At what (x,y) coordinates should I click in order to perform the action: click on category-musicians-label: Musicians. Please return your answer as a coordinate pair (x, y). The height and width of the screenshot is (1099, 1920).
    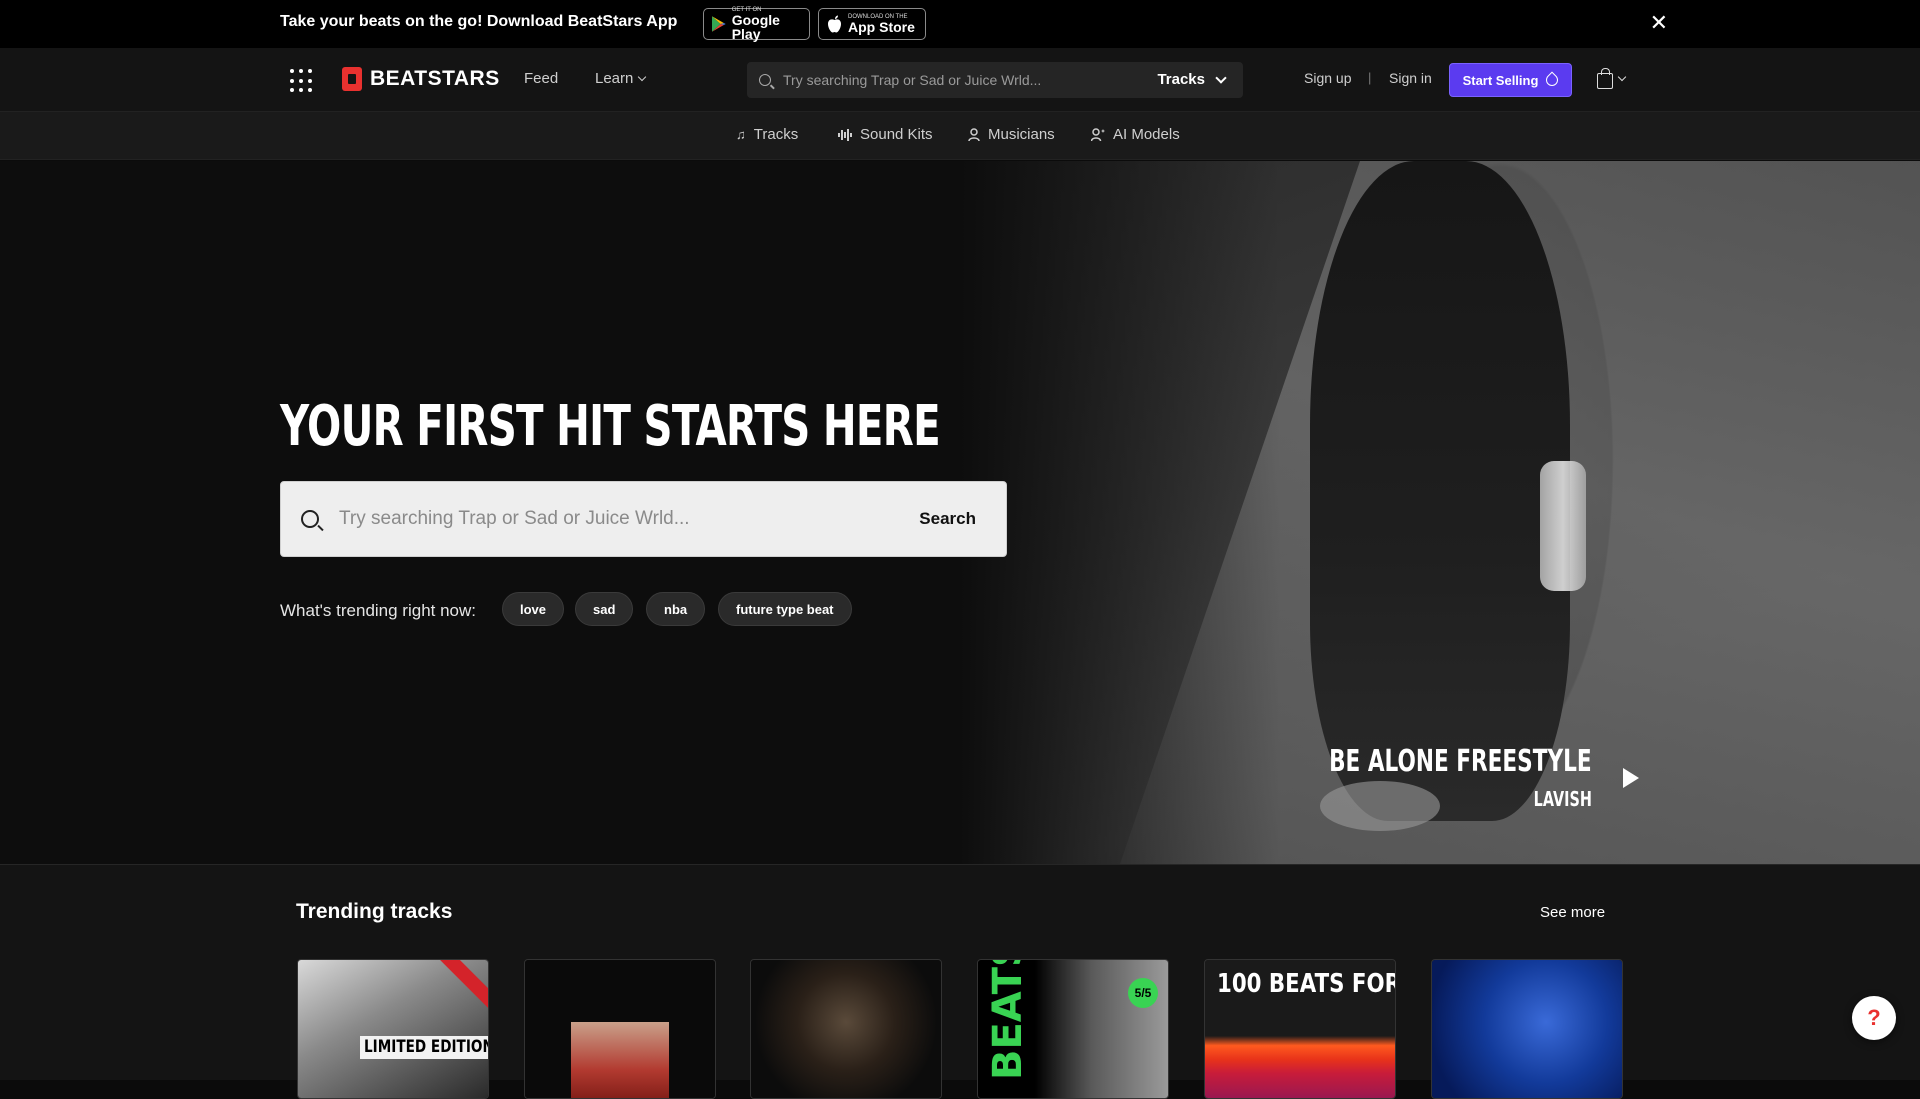
    Looking at the image, I should click on (1021, 134).